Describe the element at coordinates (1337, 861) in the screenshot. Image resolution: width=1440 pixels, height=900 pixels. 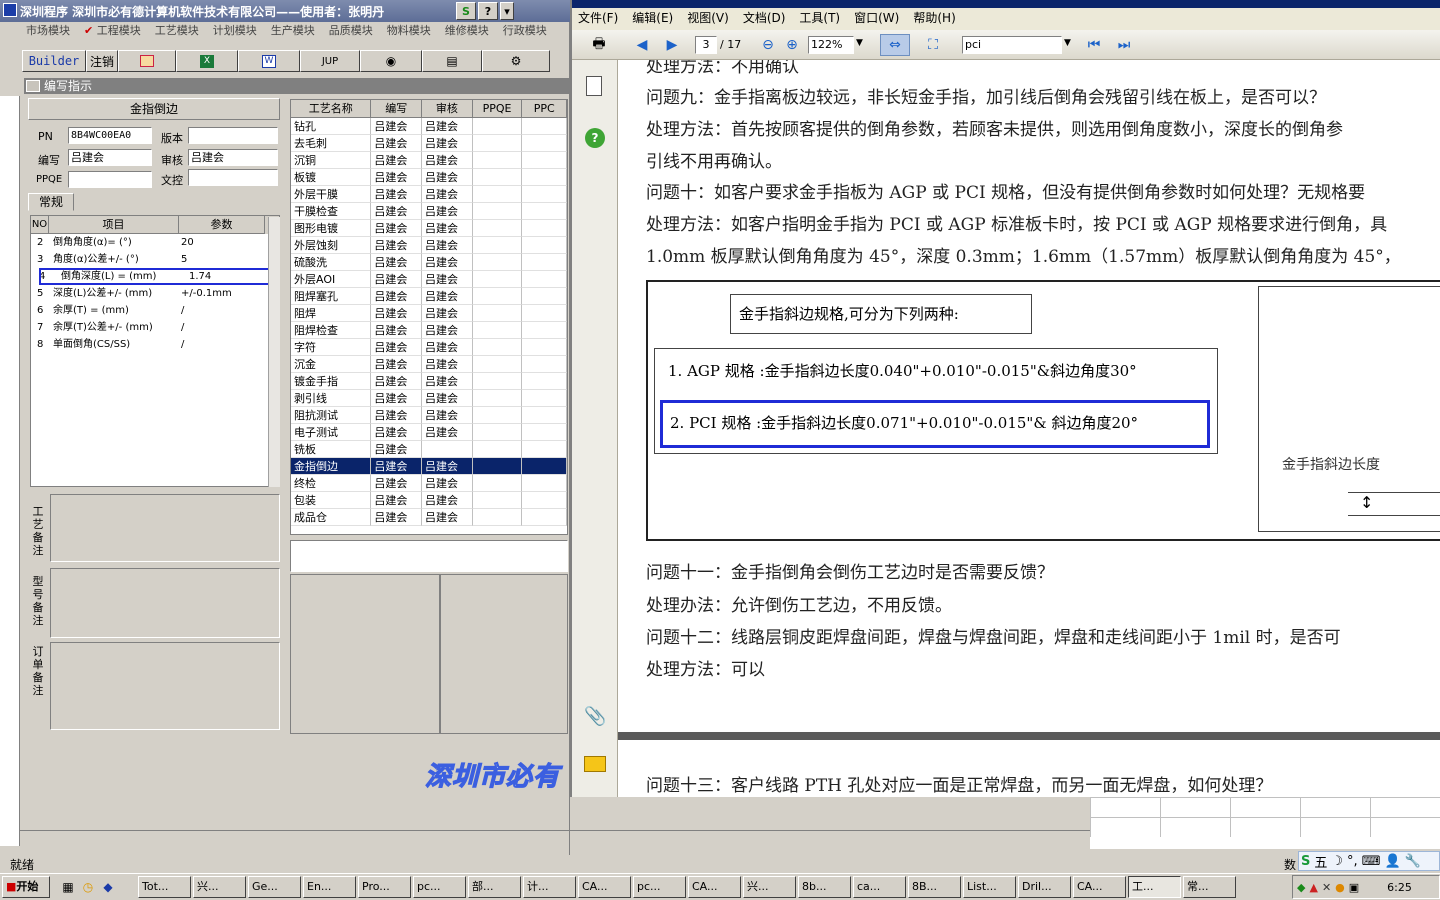
I see `ime-moon-icon: ☽` at that location.